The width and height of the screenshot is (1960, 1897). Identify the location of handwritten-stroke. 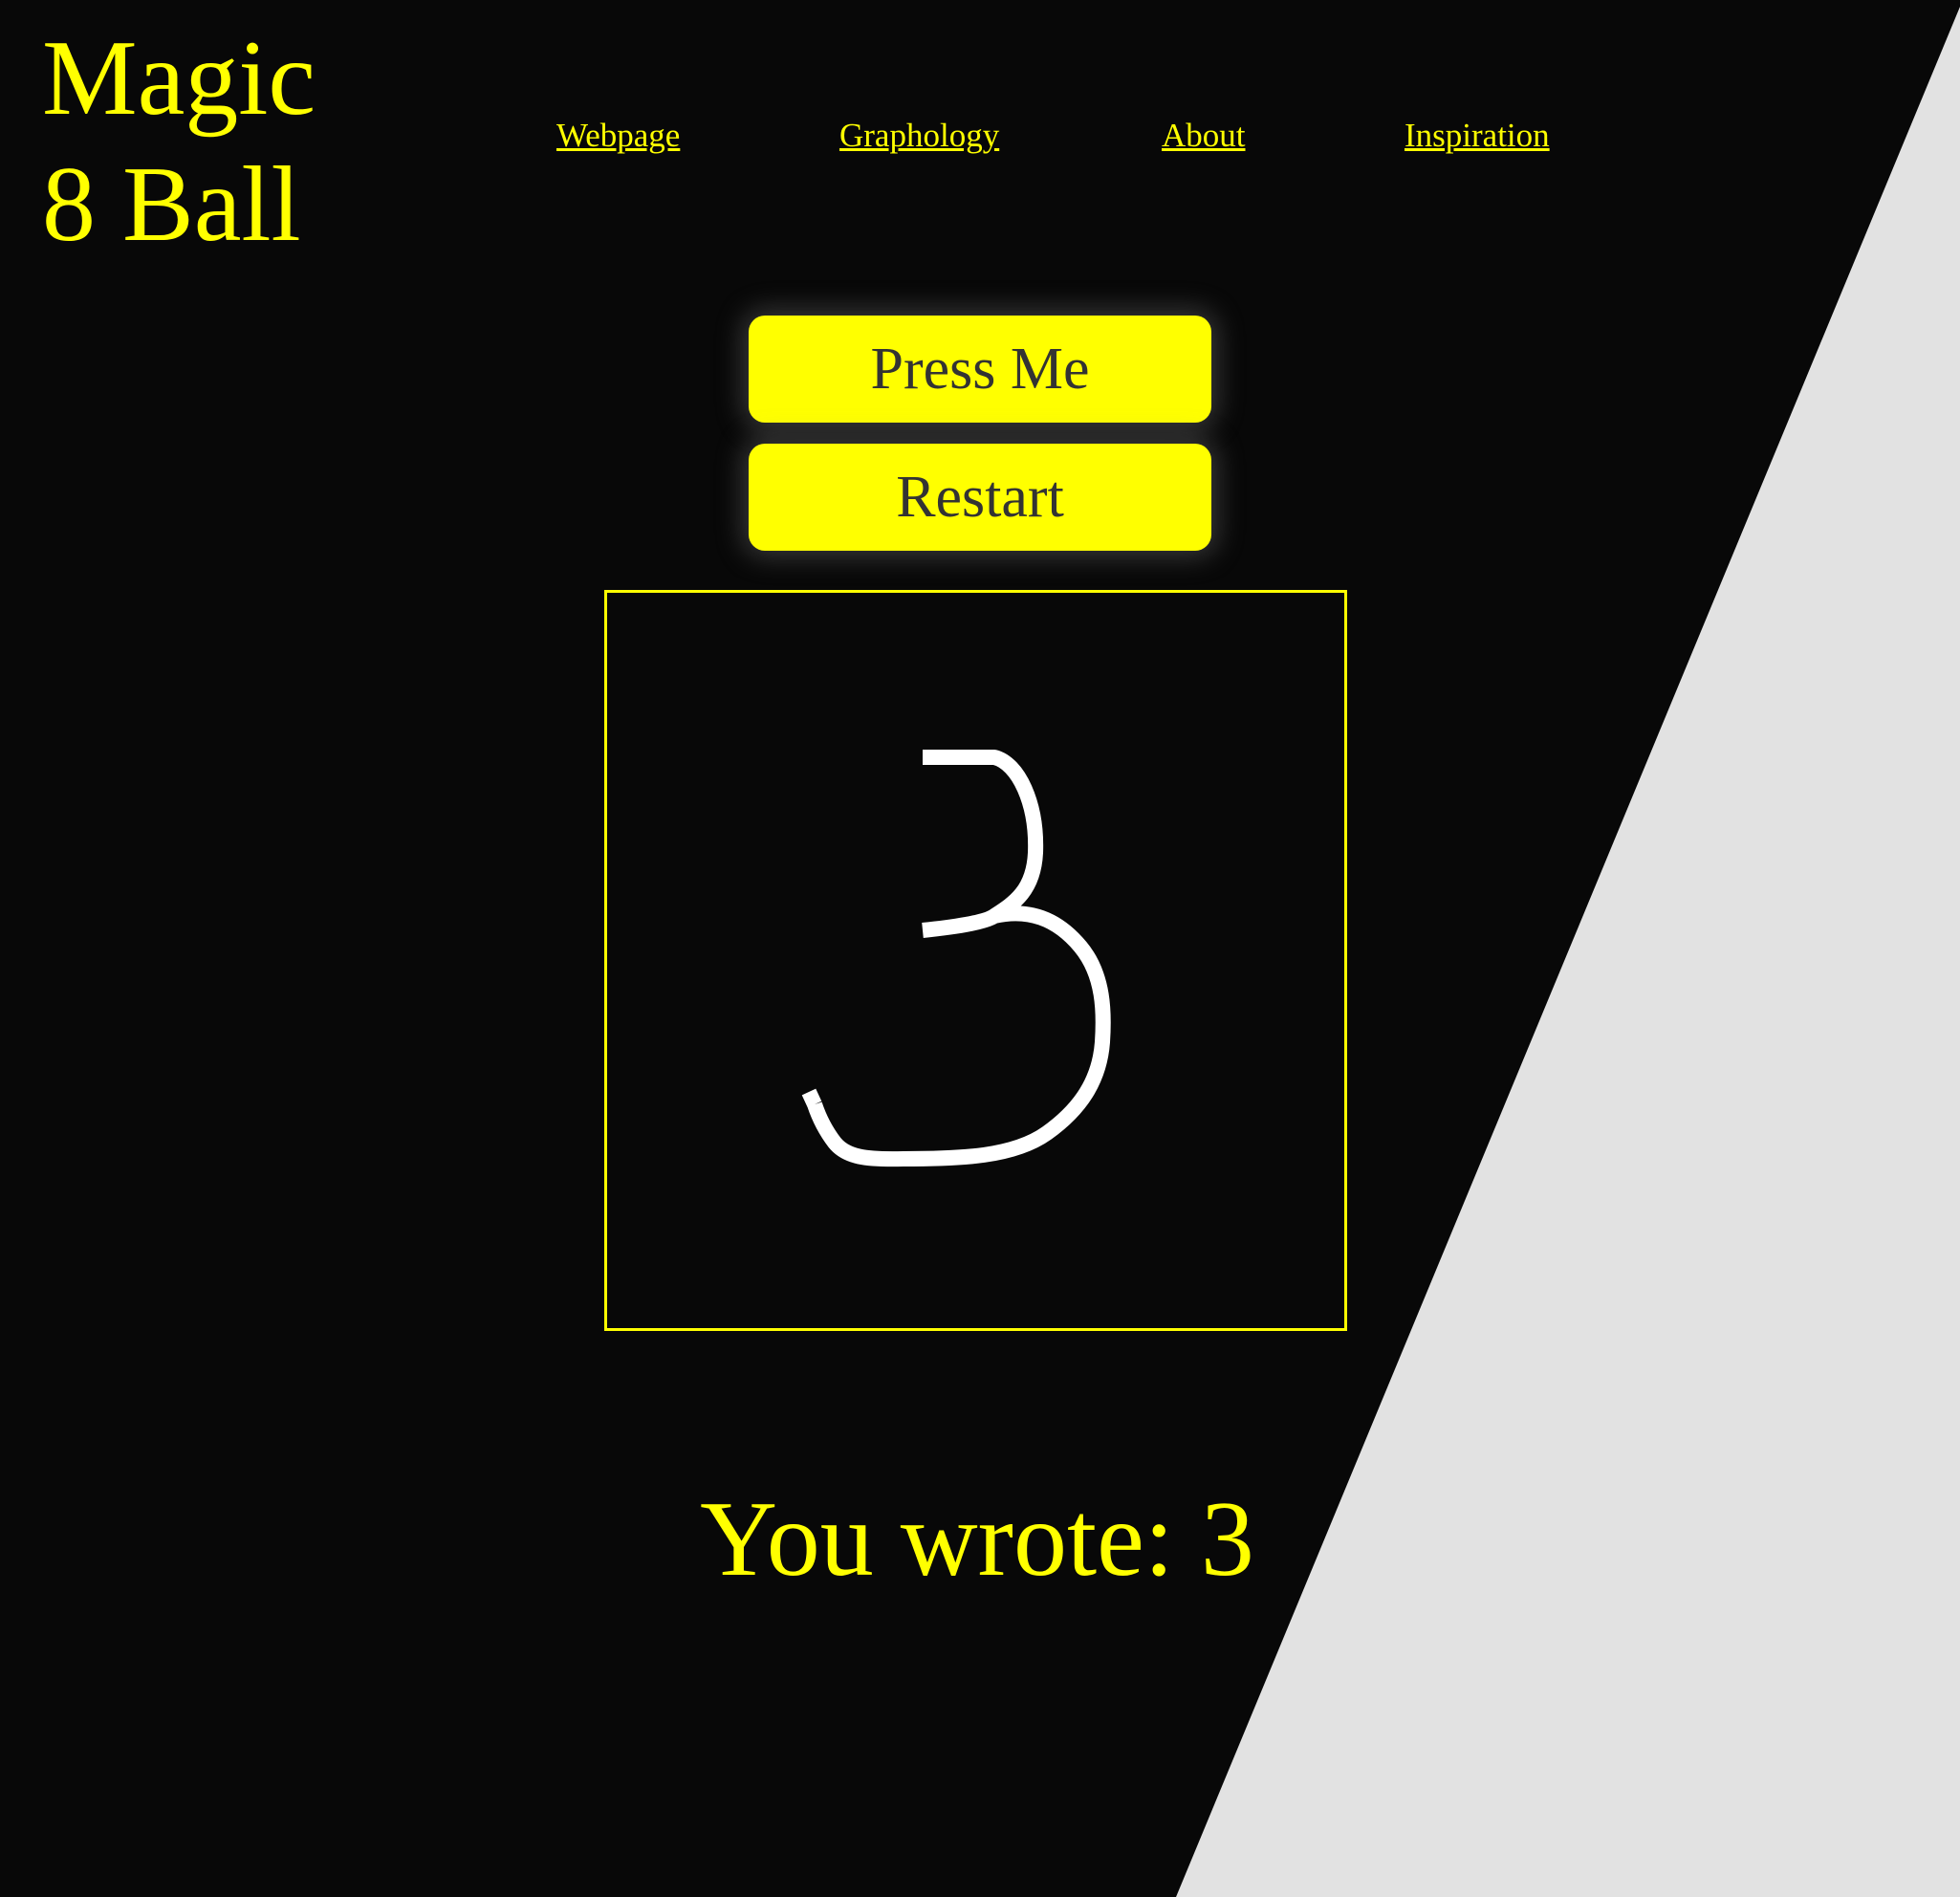
(956, 958).